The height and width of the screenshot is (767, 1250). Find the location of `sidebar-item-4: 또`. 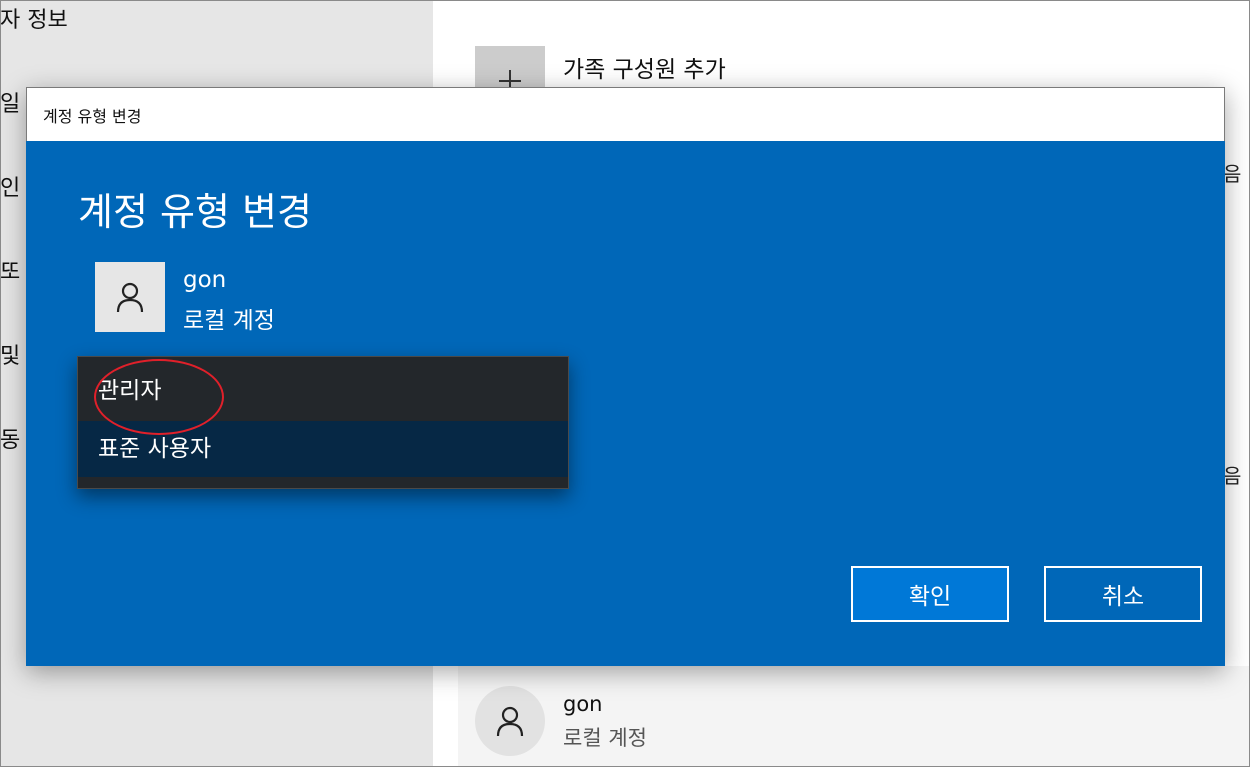

sidebar-item-4: 또 is located at coordinates (10, 270).